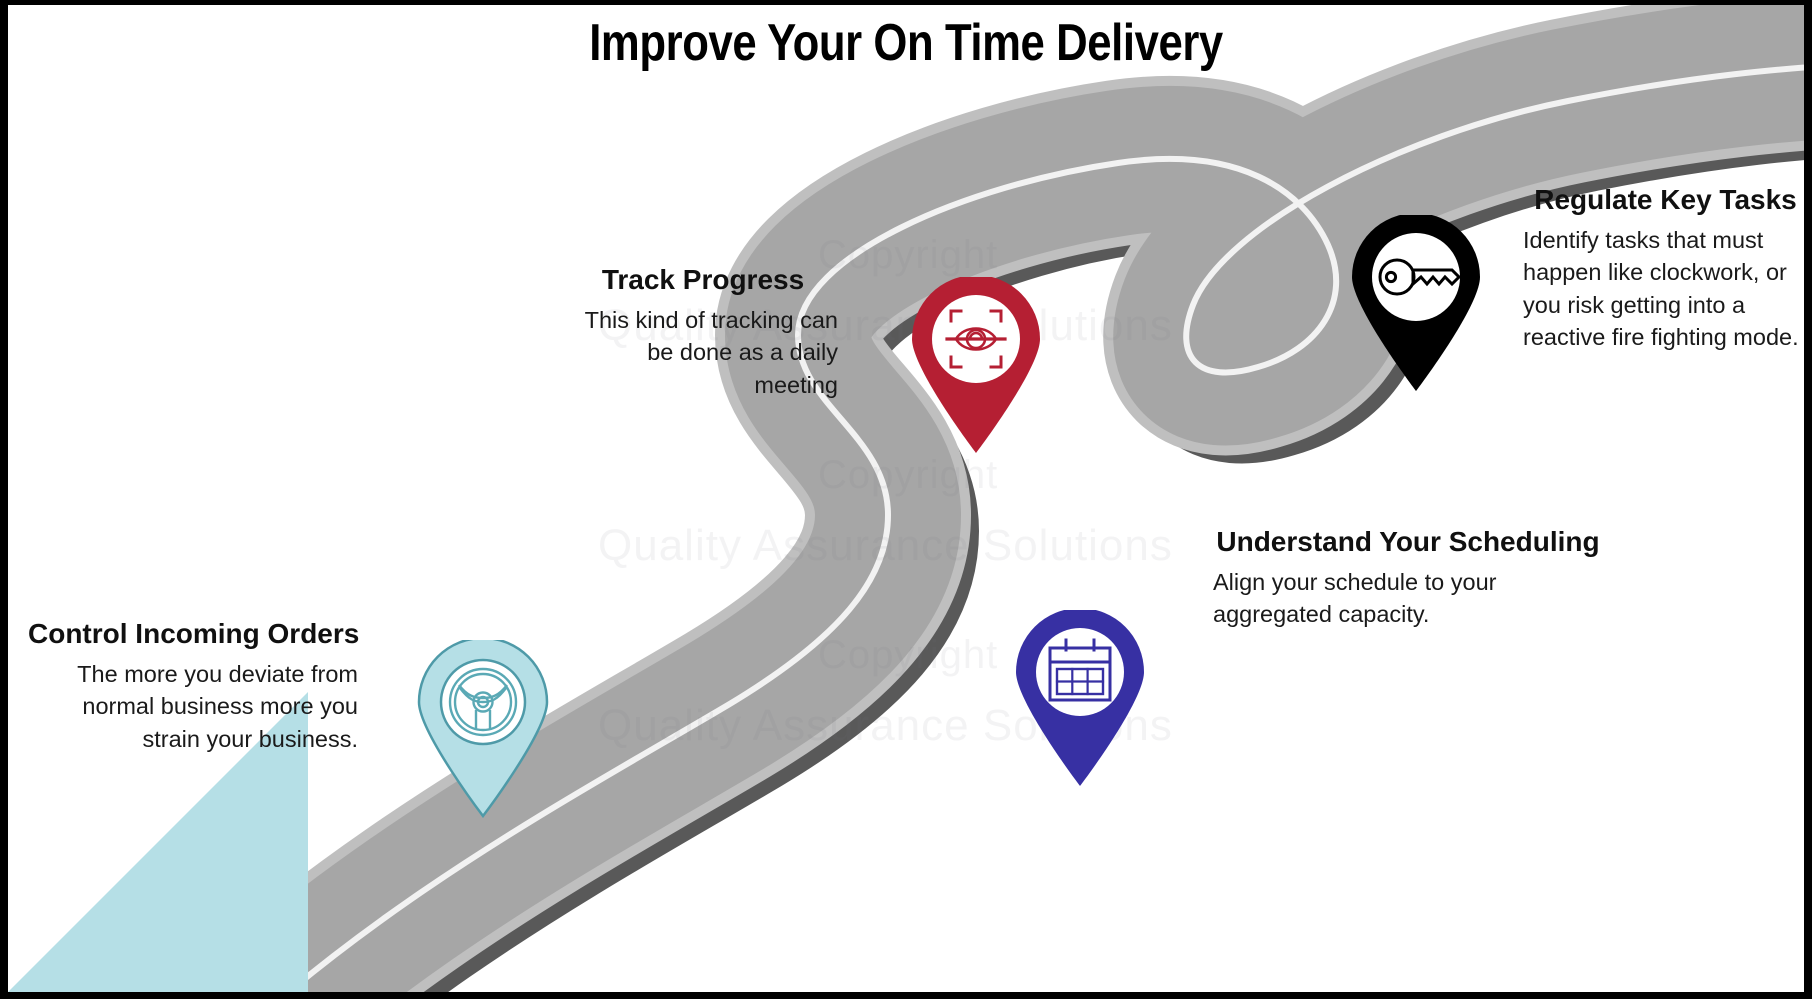 This screenshot has height=999, width=1812. I want to click on step-heading-control: Control Incoming Orders, so click(194, 633).